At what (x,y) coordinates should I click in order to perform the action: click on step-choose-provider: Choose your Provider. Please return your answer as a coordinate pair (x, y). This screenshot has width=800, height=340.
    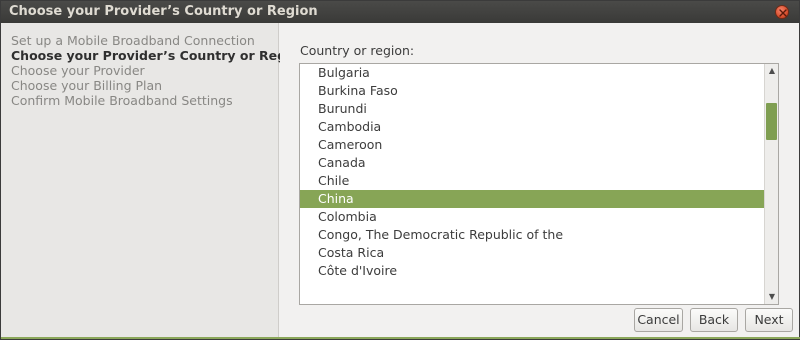
    Looking at the image, I should click on (78, 70).